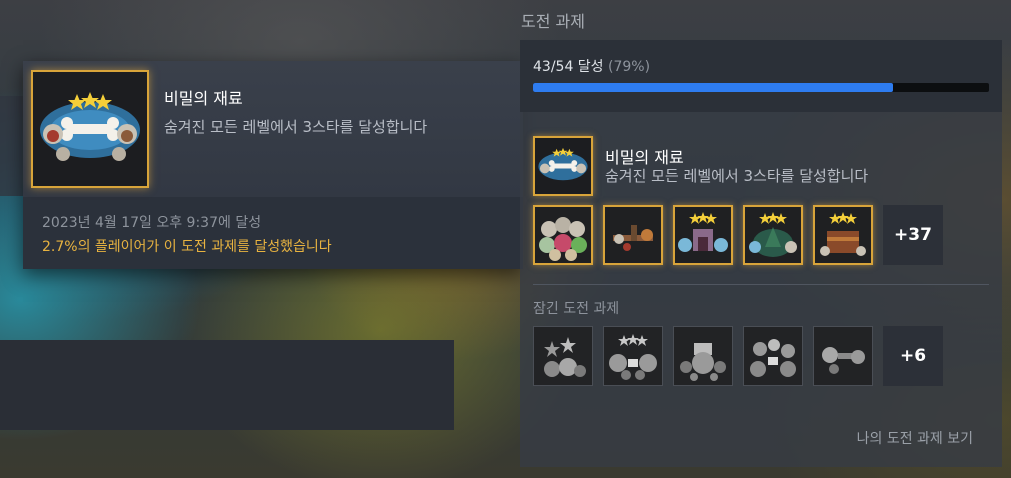 The width and height of the screenshot is (1011, 478). What do you see at coordinates (761, 284) in the screenshot?
I see `section-divider` at bounding box center [761, 284].